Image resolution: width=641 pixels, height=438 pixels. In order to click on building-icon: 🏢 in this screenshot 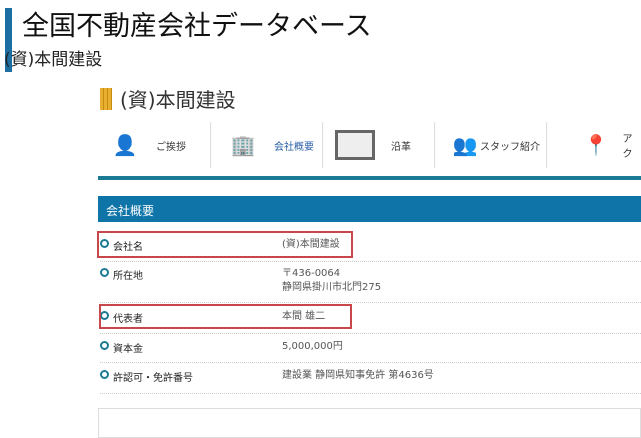, I will do `click(243, 145)`.